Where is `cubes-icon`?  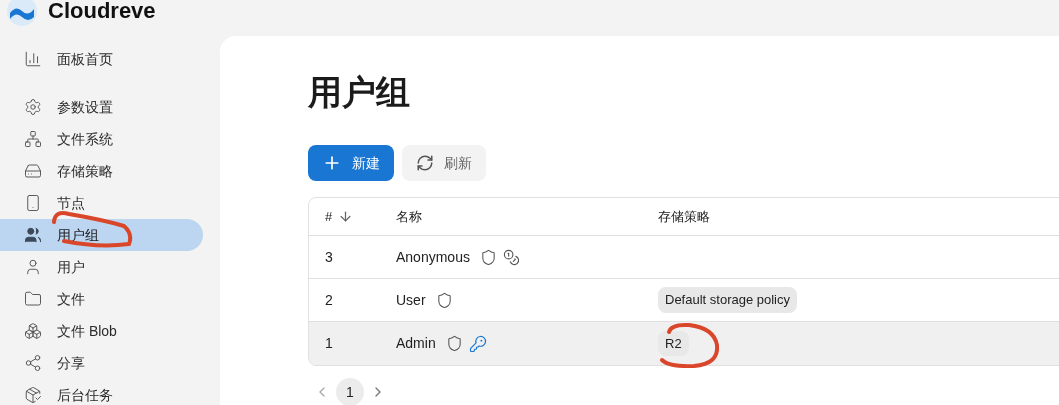
cubes-icon is located at coordinates (33, 331).